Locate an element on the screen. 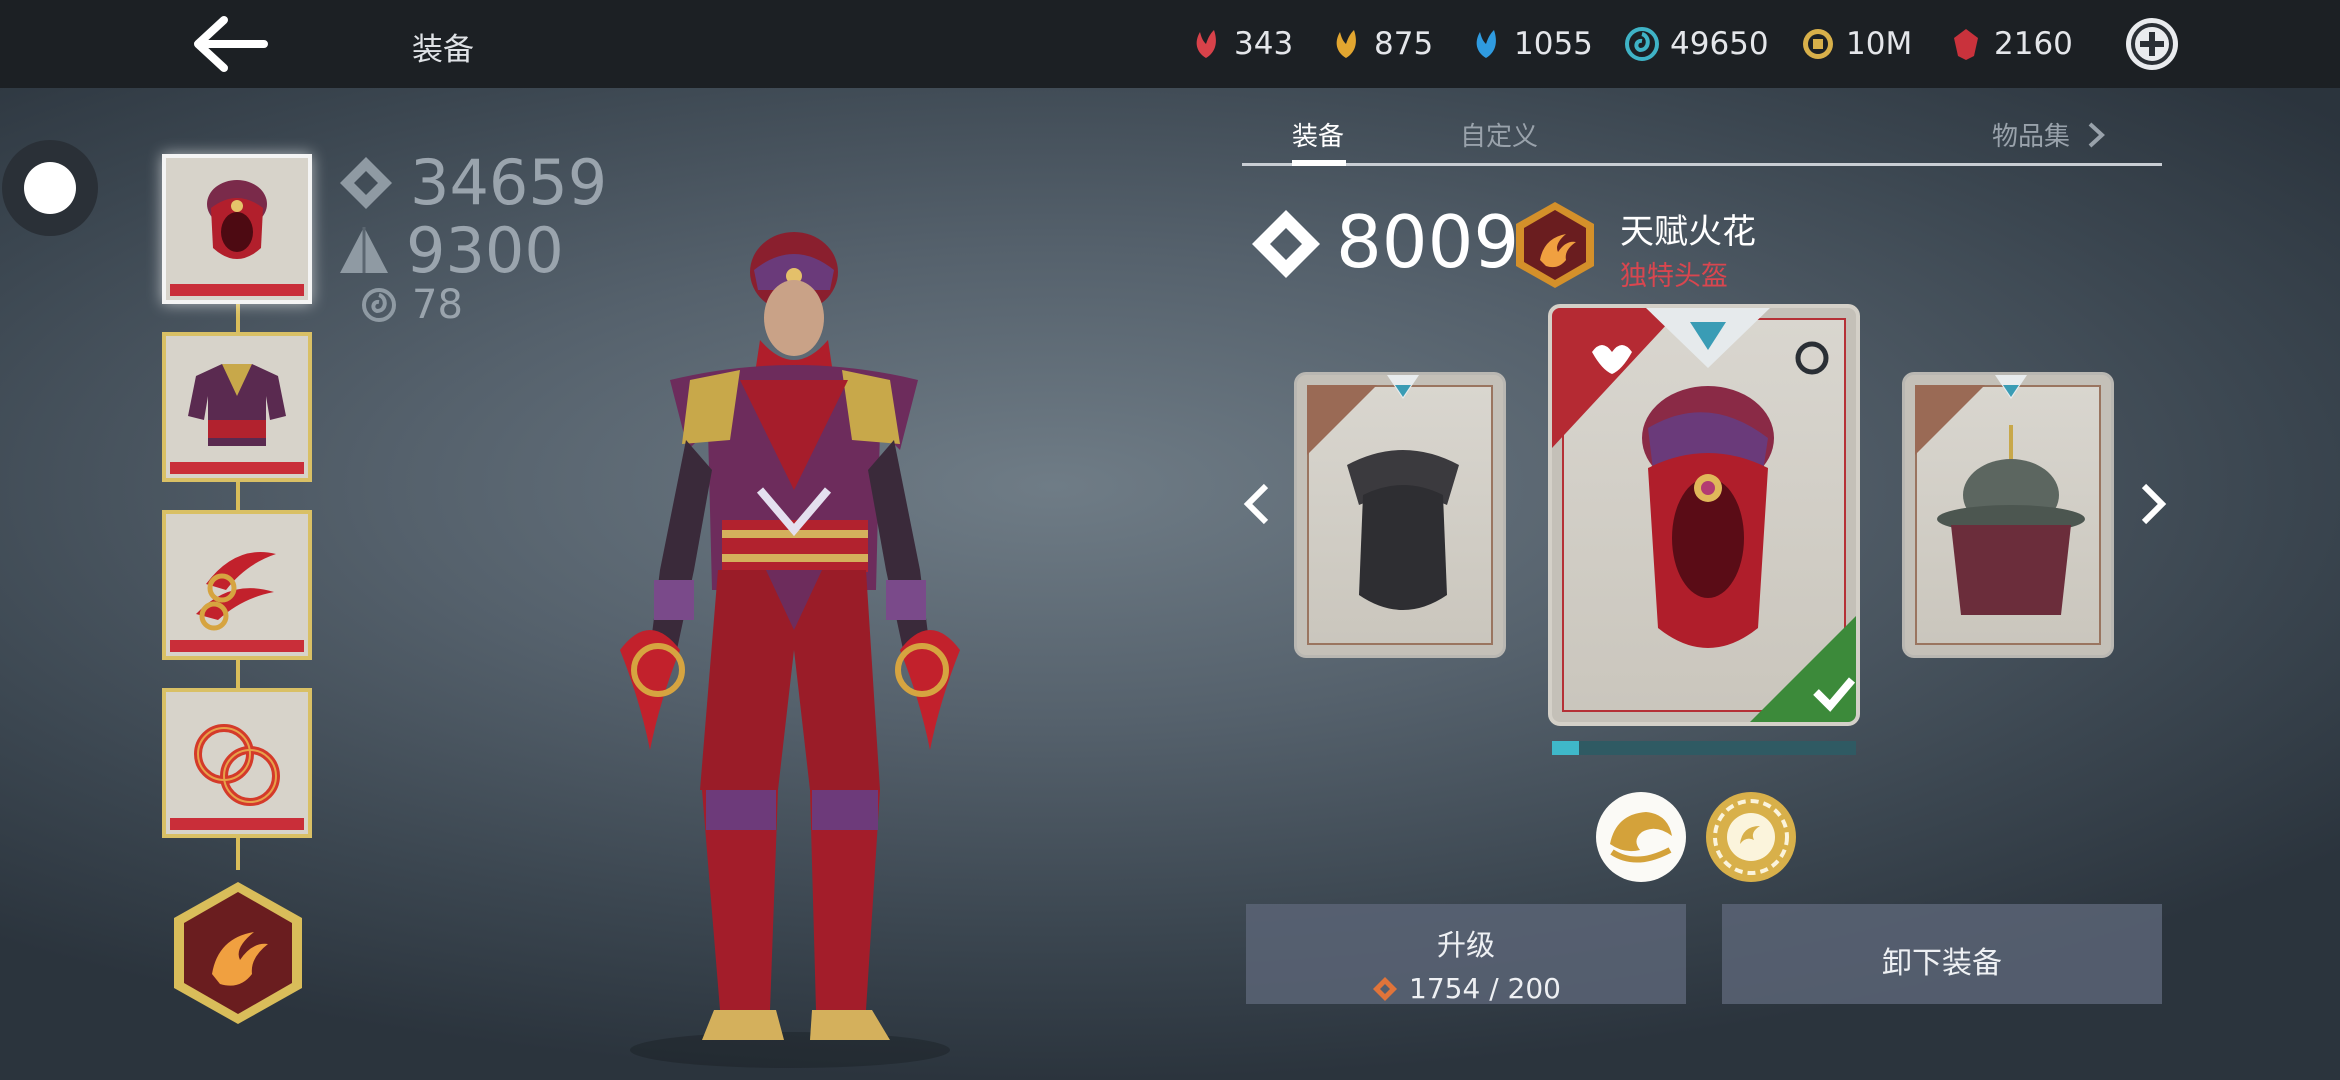 The image size is (2340, 1080). resource-value: 10M is located at coordinates (1879, 44).